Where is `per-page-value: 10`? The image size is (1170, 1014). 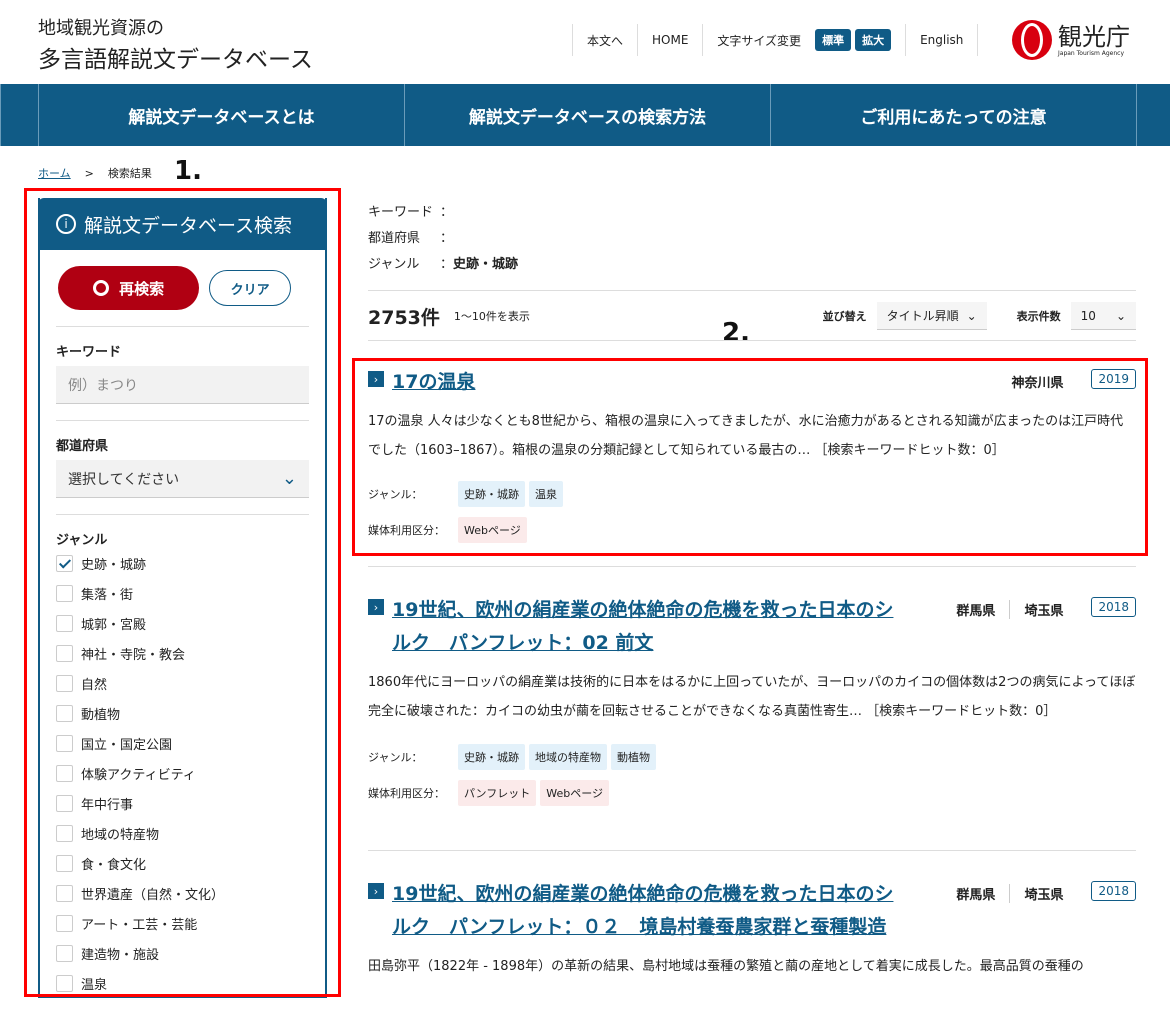
per-page-value: 10 is located at coordinates (1088, 315).